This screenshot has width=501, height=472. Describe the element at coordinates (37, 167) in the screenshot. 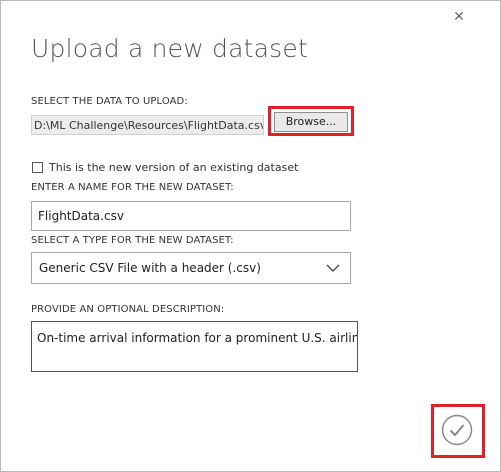

I see `existing-dataset-checkbox` at that location.